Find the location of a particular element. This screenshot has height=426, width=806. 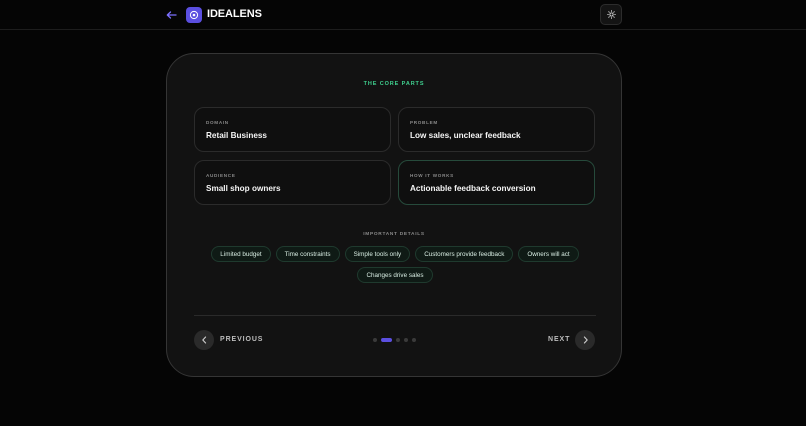

sun-icon is located at coordinates (611, 14).